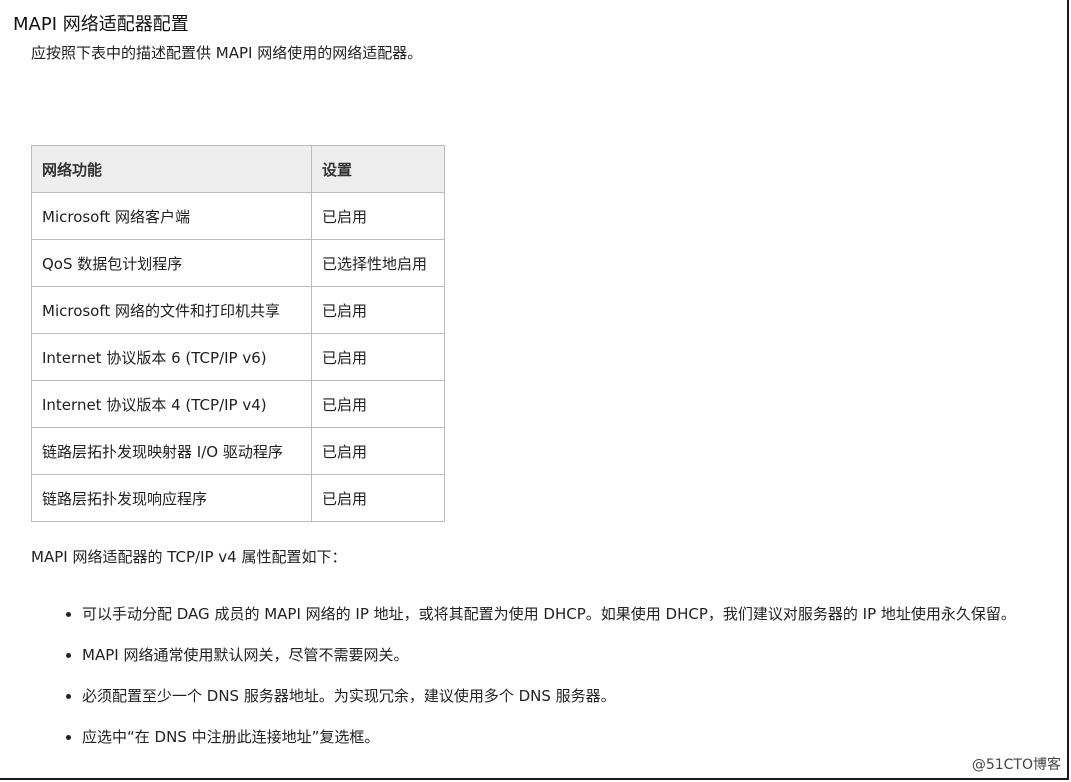 The height and width of the screenshot is (782, 1071). What do you see at coordinates (576, 696) in the screenshot?
I see `list-item: 必须配置至少一个 DNS 服务器地址。为实现冗余，建议使用多个 DNS 服务器。` at bounding box center [576, 696].